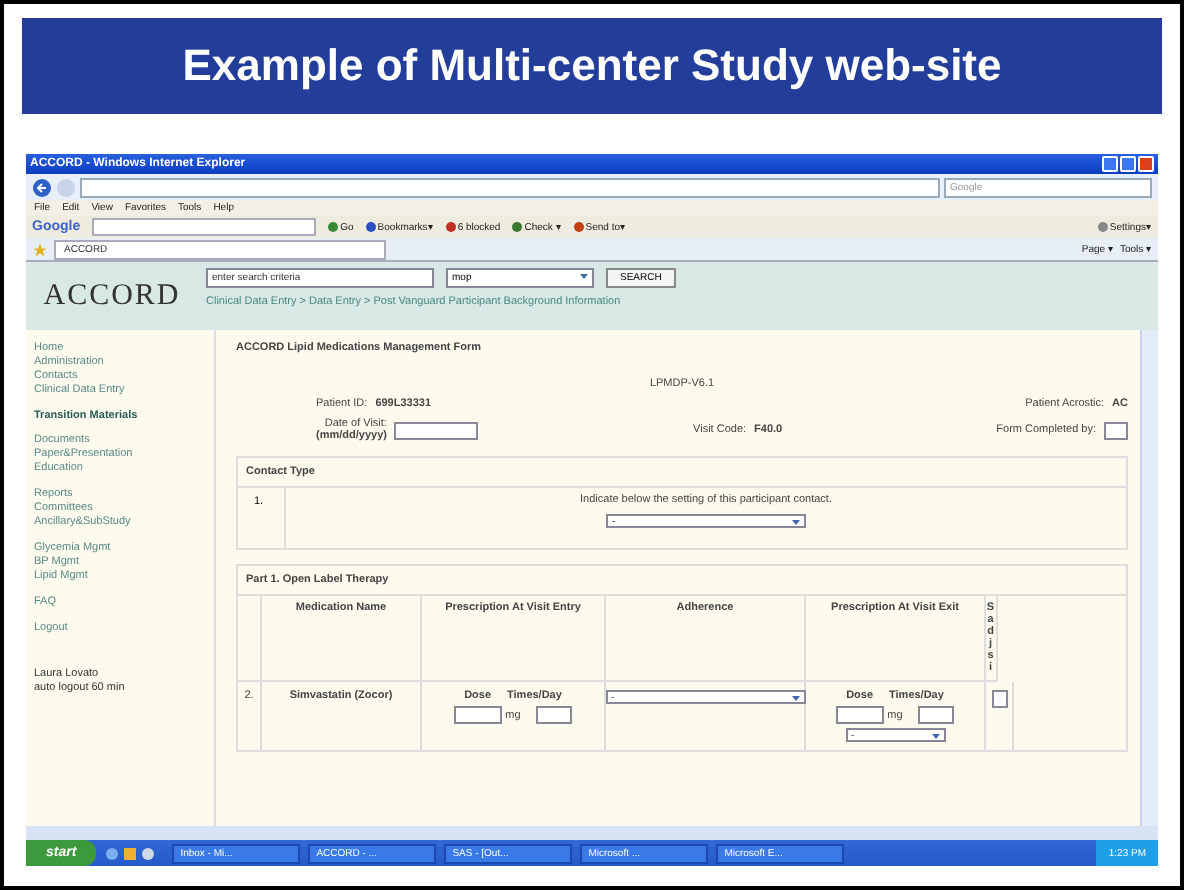 Image resolution: width=1184 pixels, height=890 pixels. Describe the element at coordinates (436, 430) in the screenshot. I see `date-input` at that location.